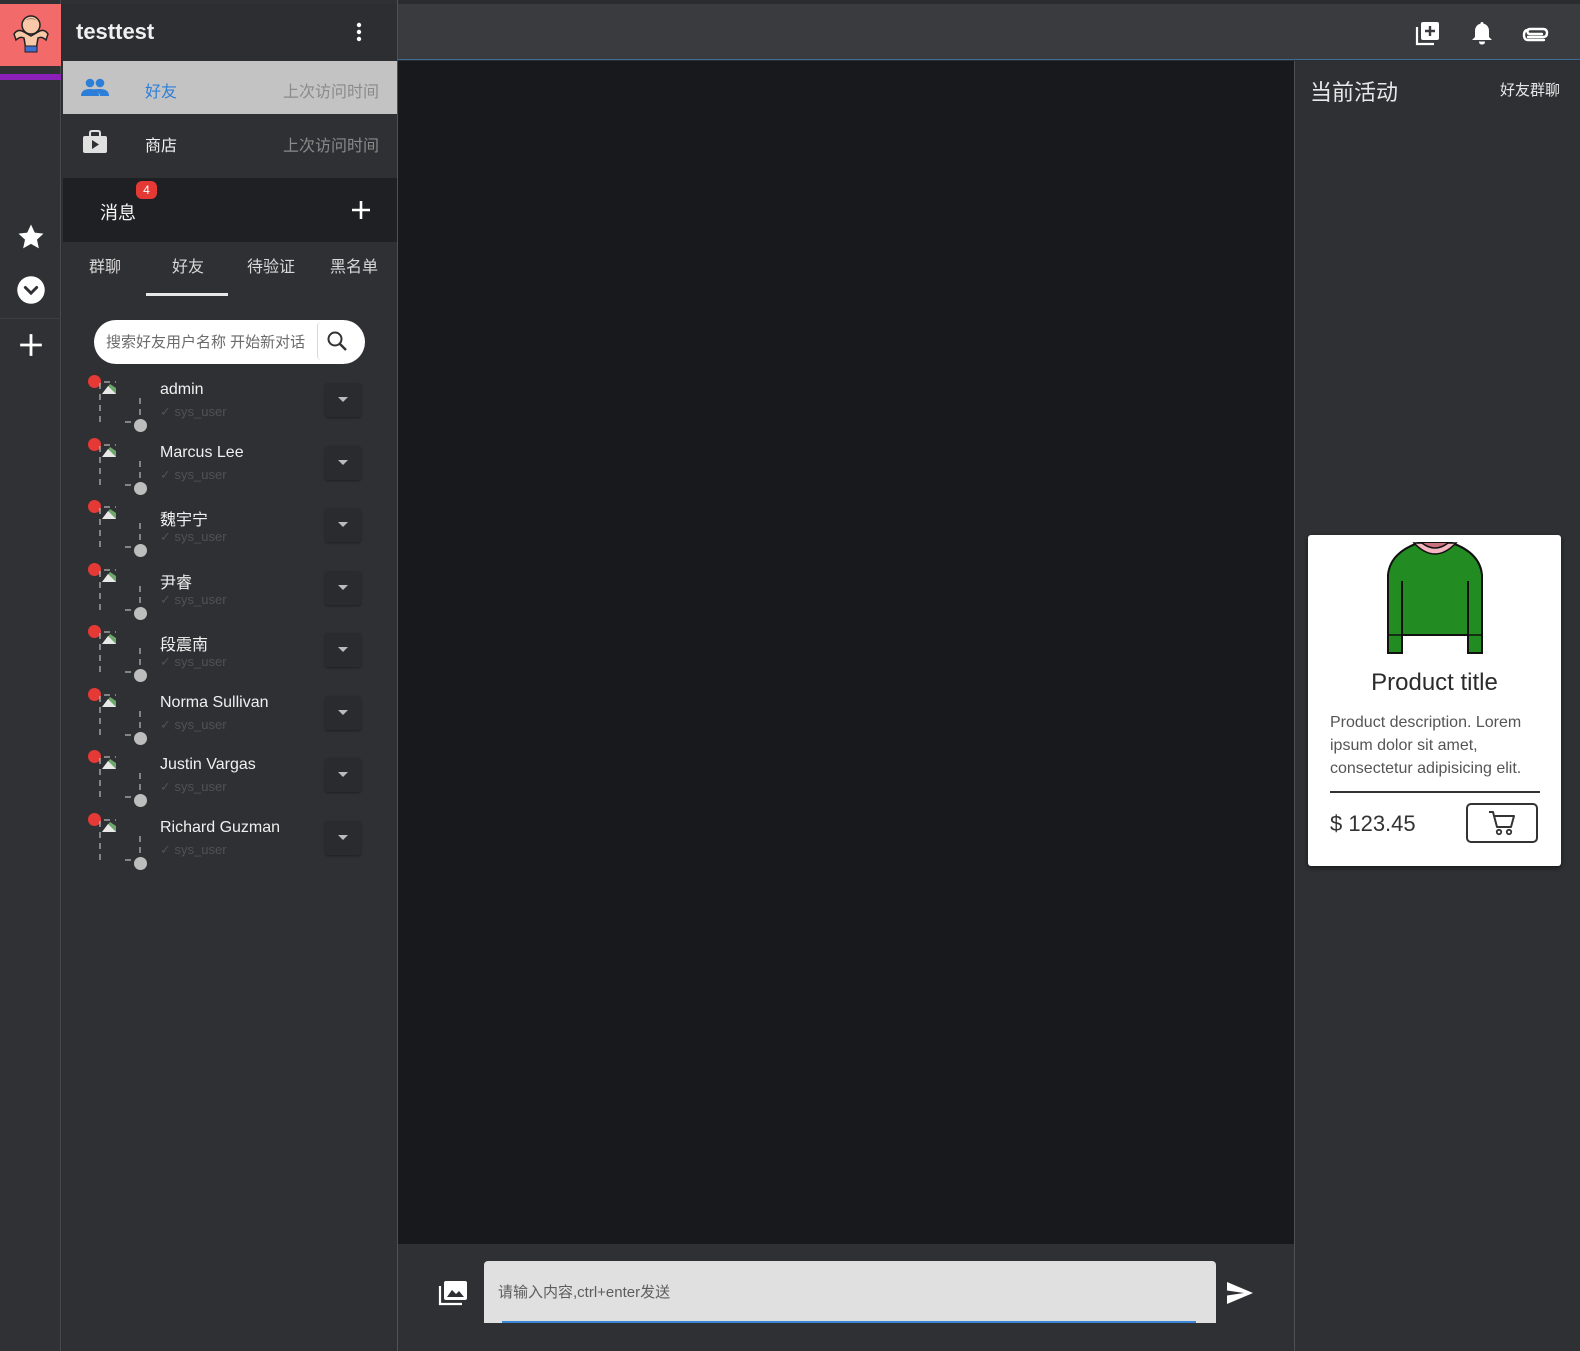 Image resolution: width=1580 pixels, height=1351 pixels. Describe the element at coordinates (105, 271) in the screenshot. I see `tab-group-chat: 群聊` at that location.